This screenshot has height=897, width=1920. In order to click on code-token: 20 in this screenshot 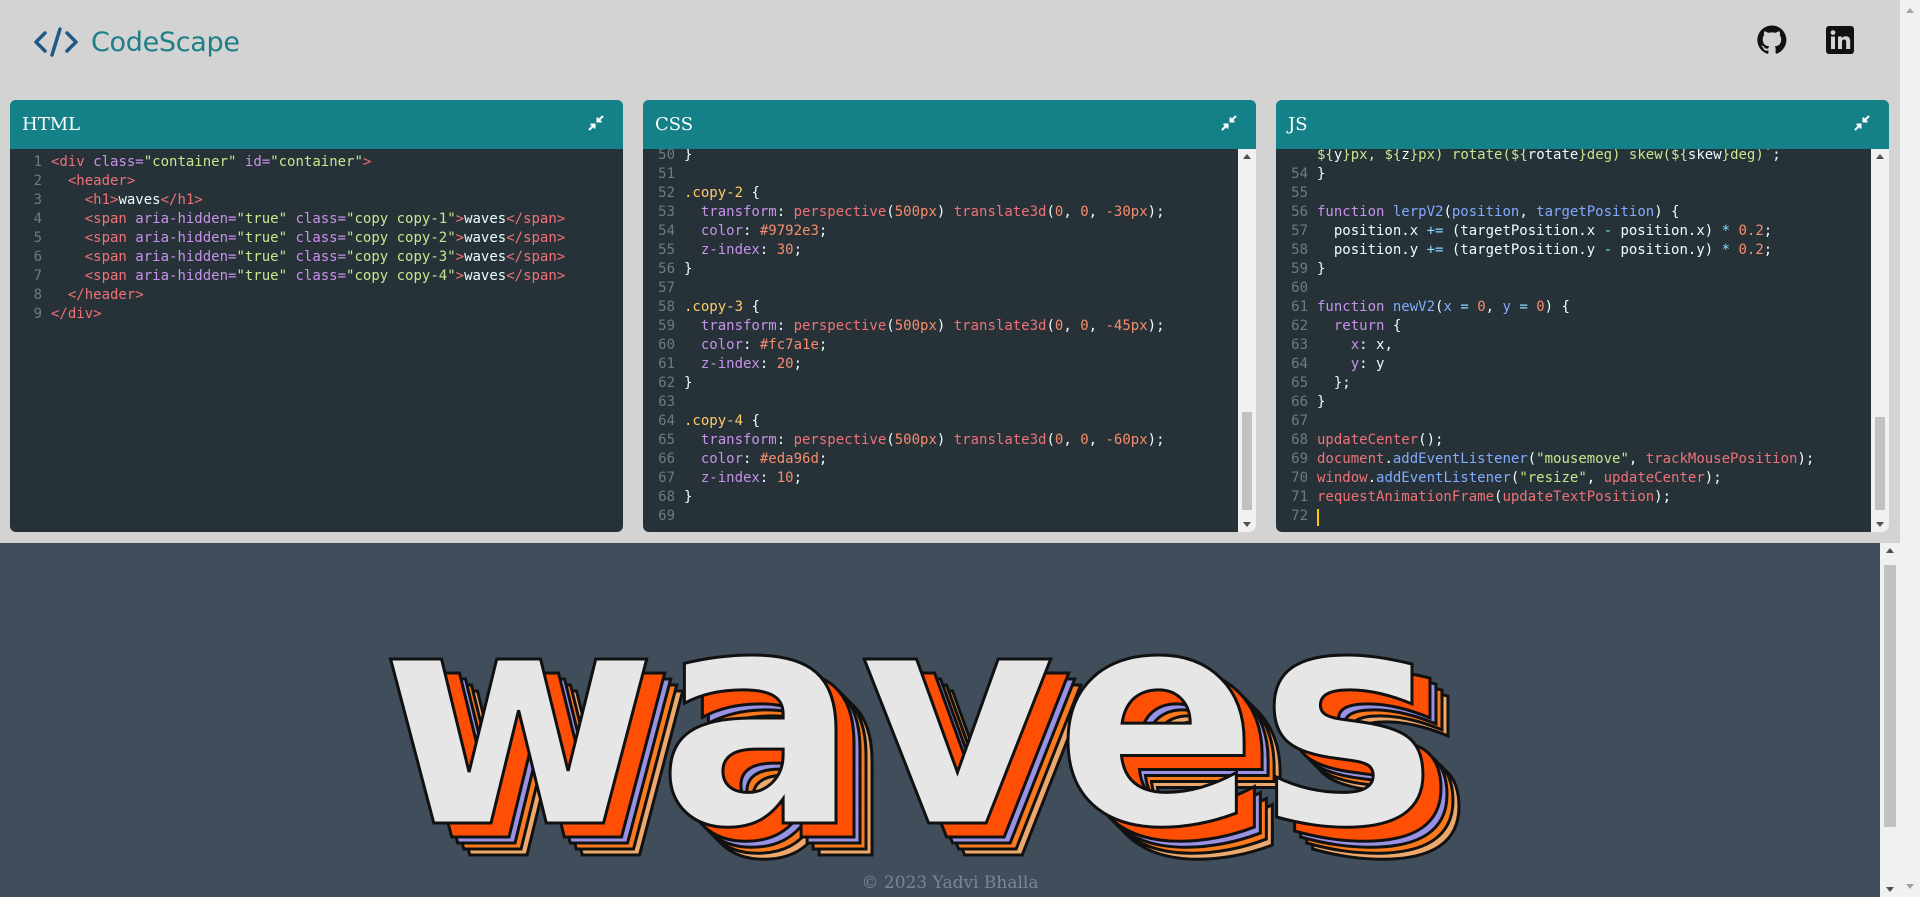, I will do `click(785, 364)`.